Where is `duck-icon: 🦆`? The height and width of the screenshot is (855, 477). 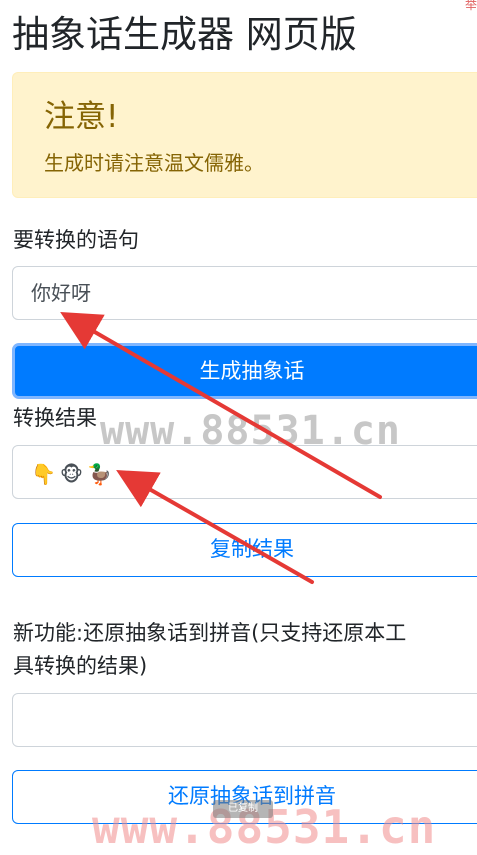
duck-icon: 🦆 is located at coordinates (99, 473).